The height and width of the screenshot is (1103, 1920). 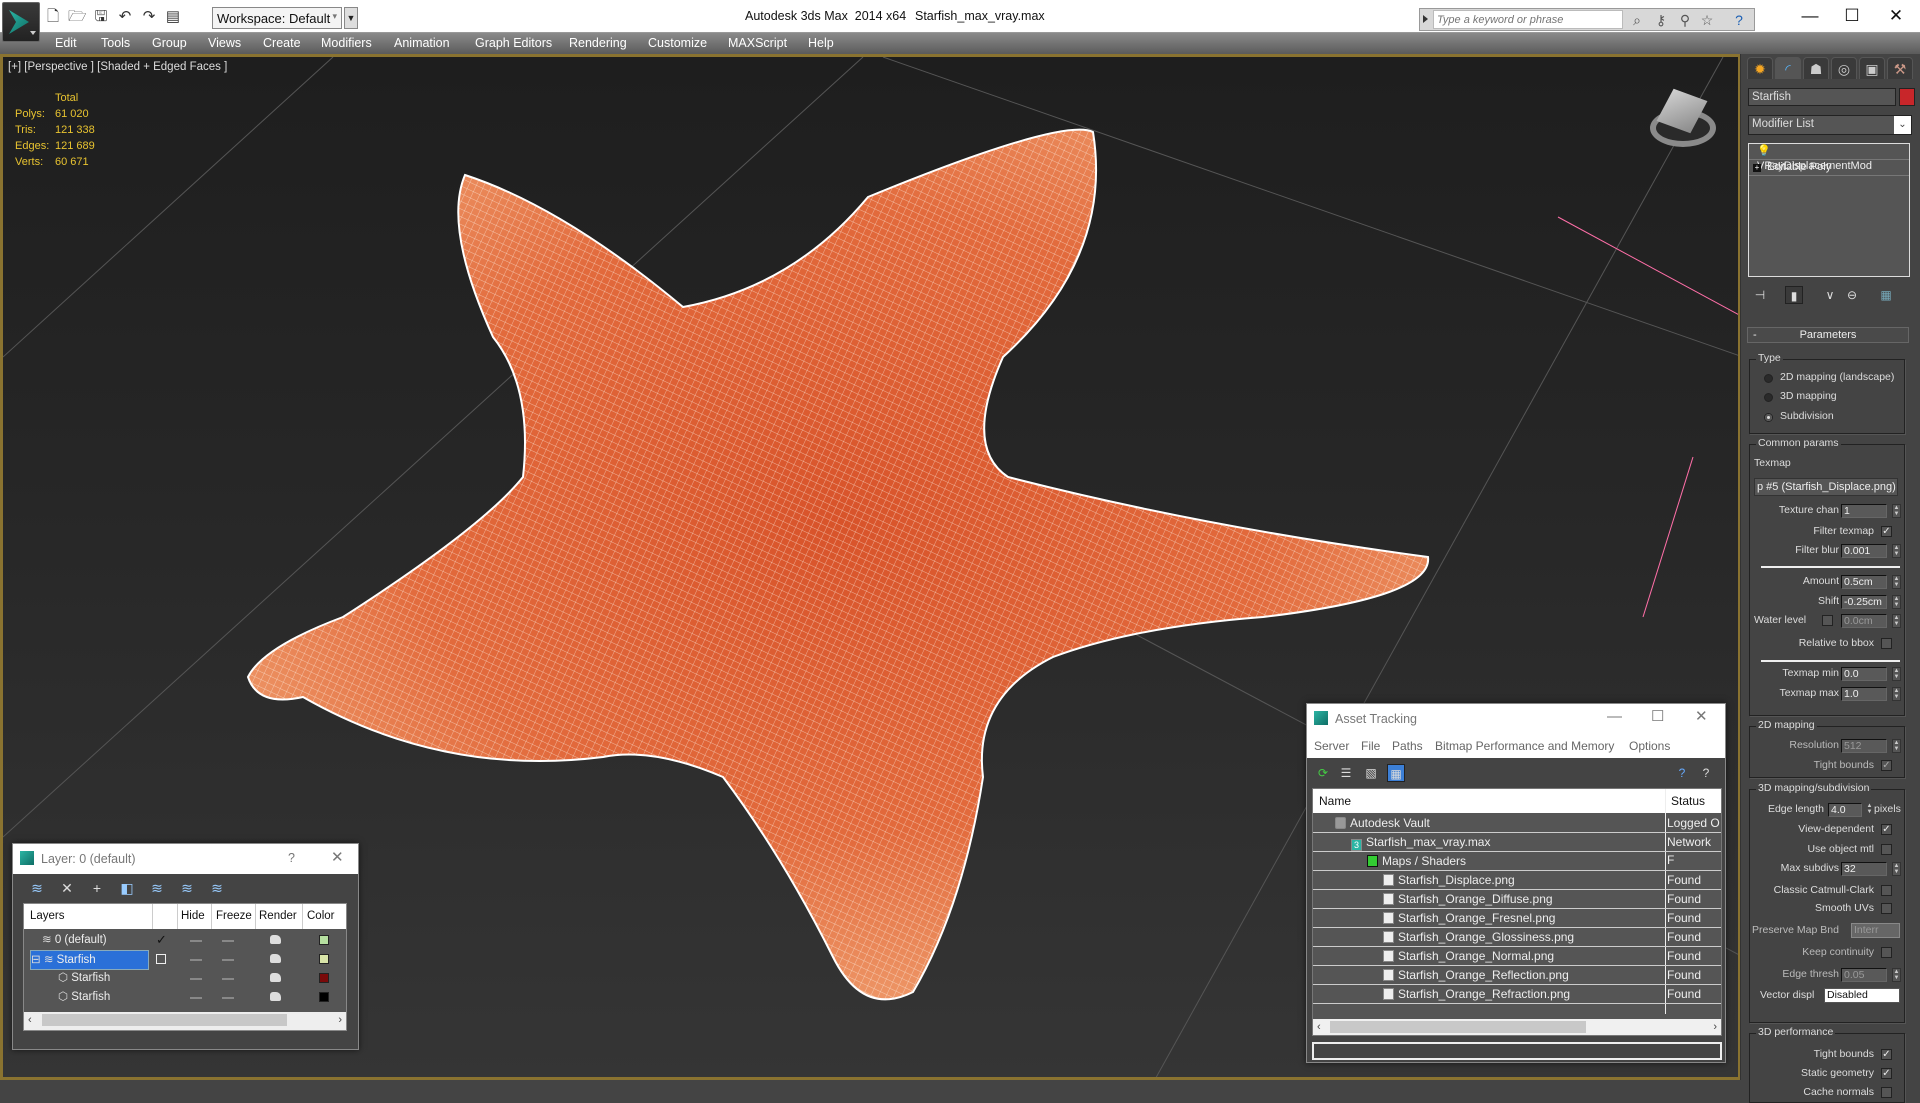 What do you see at coordinates (1864, 869) in the screenshot?
I see `max-subdivs-field: 32` at bounding box center [1864, 869].